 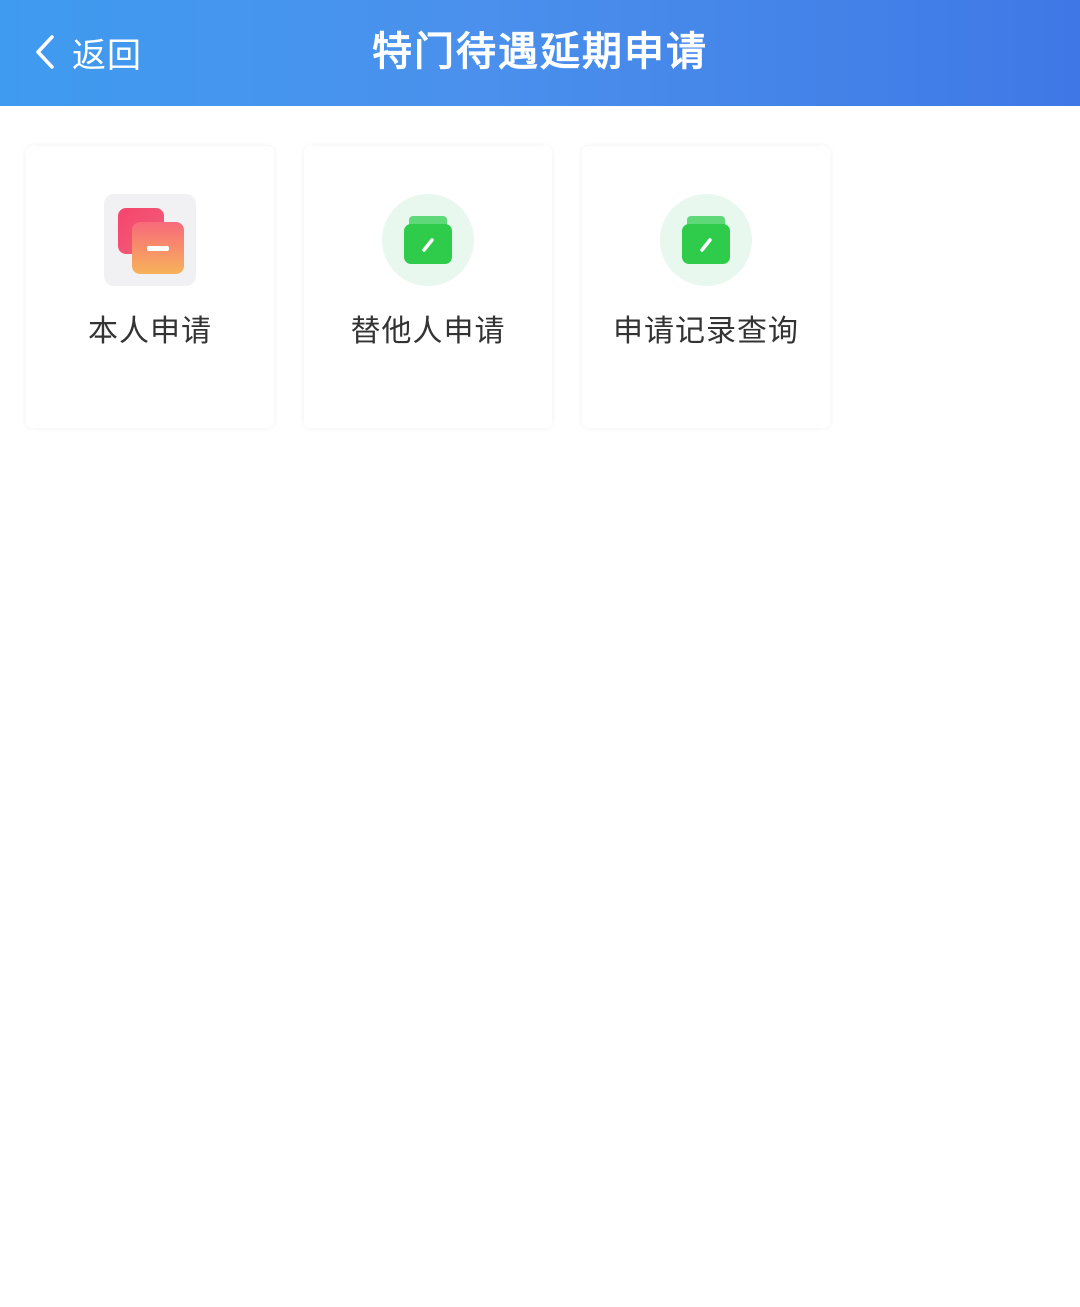 I want to click on top-bar: 返回 特门待遇延期申请, so click(x=540, y=53).